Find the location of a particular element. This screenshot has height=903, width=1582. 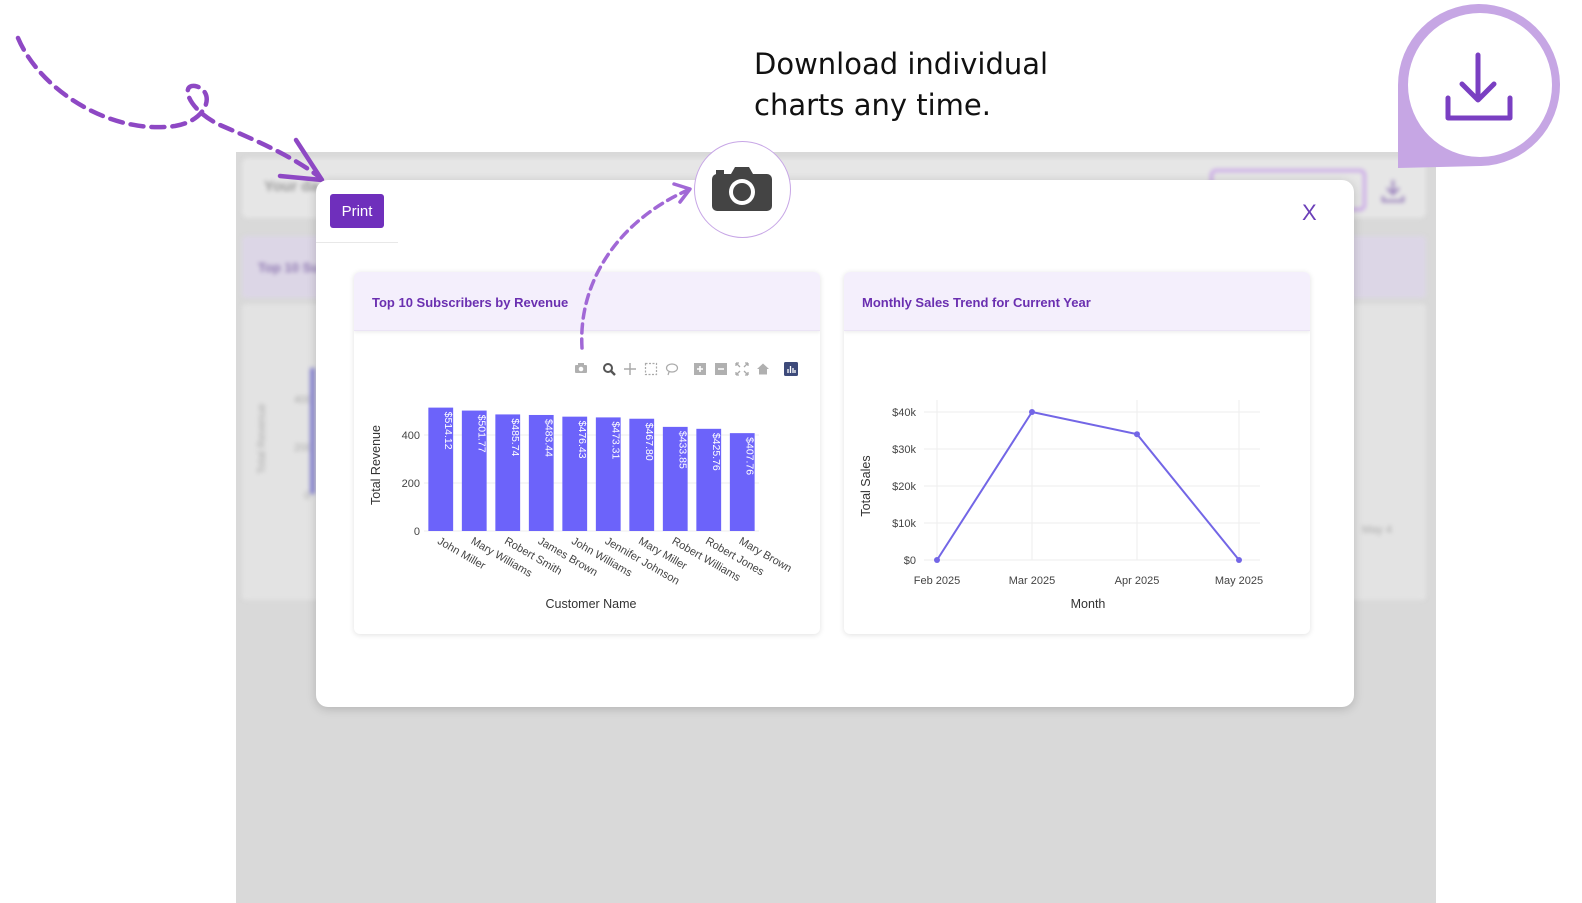

y-tick-label: 200 is located at coordinates (411, 484).